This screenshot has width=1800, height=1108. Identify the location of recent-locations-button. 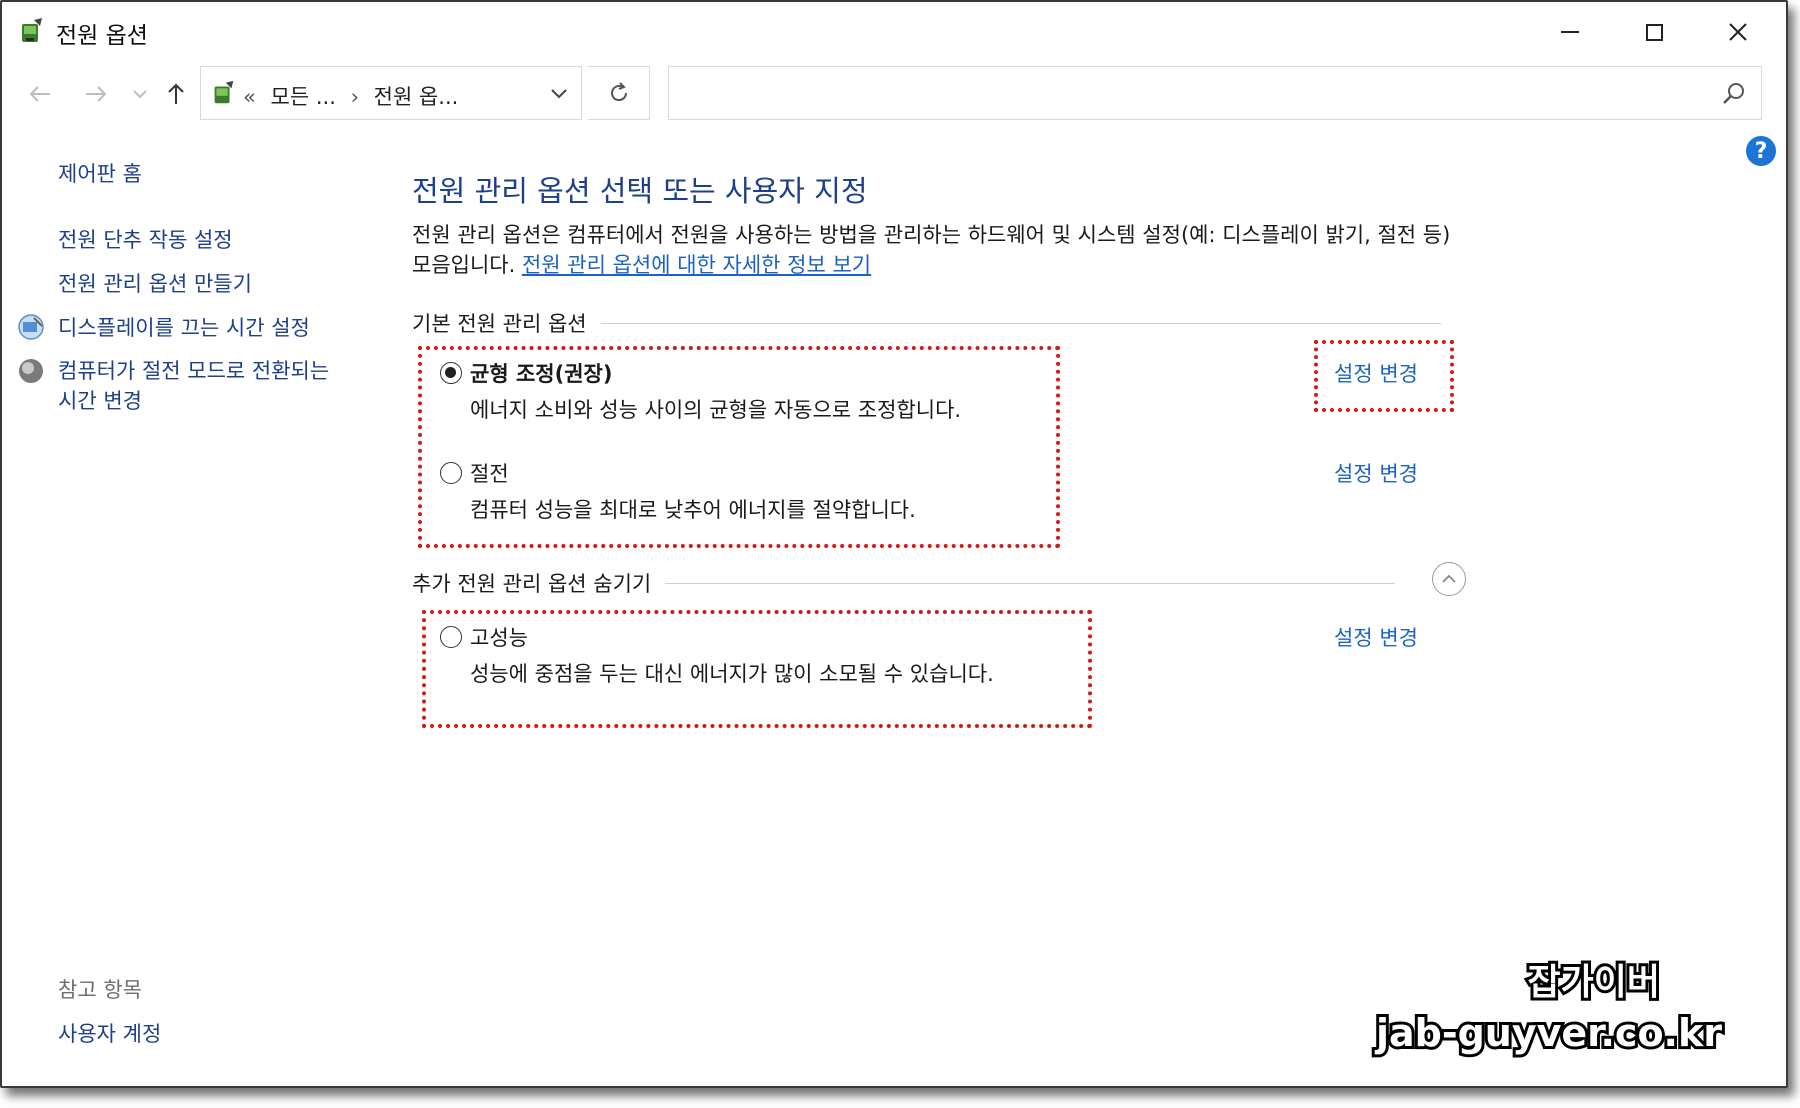
(140, 94).